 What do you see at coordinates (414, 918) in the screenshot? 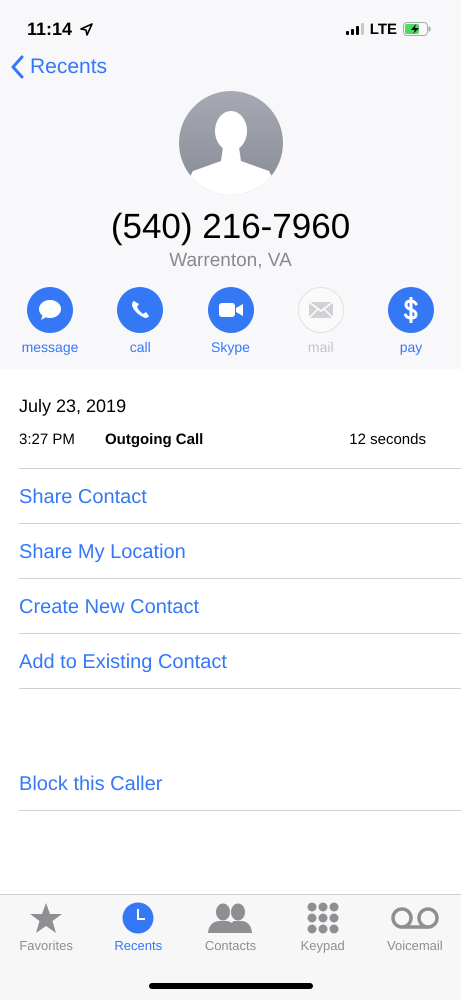
I see `voicemail-icon` at bounding box center [414, 918].